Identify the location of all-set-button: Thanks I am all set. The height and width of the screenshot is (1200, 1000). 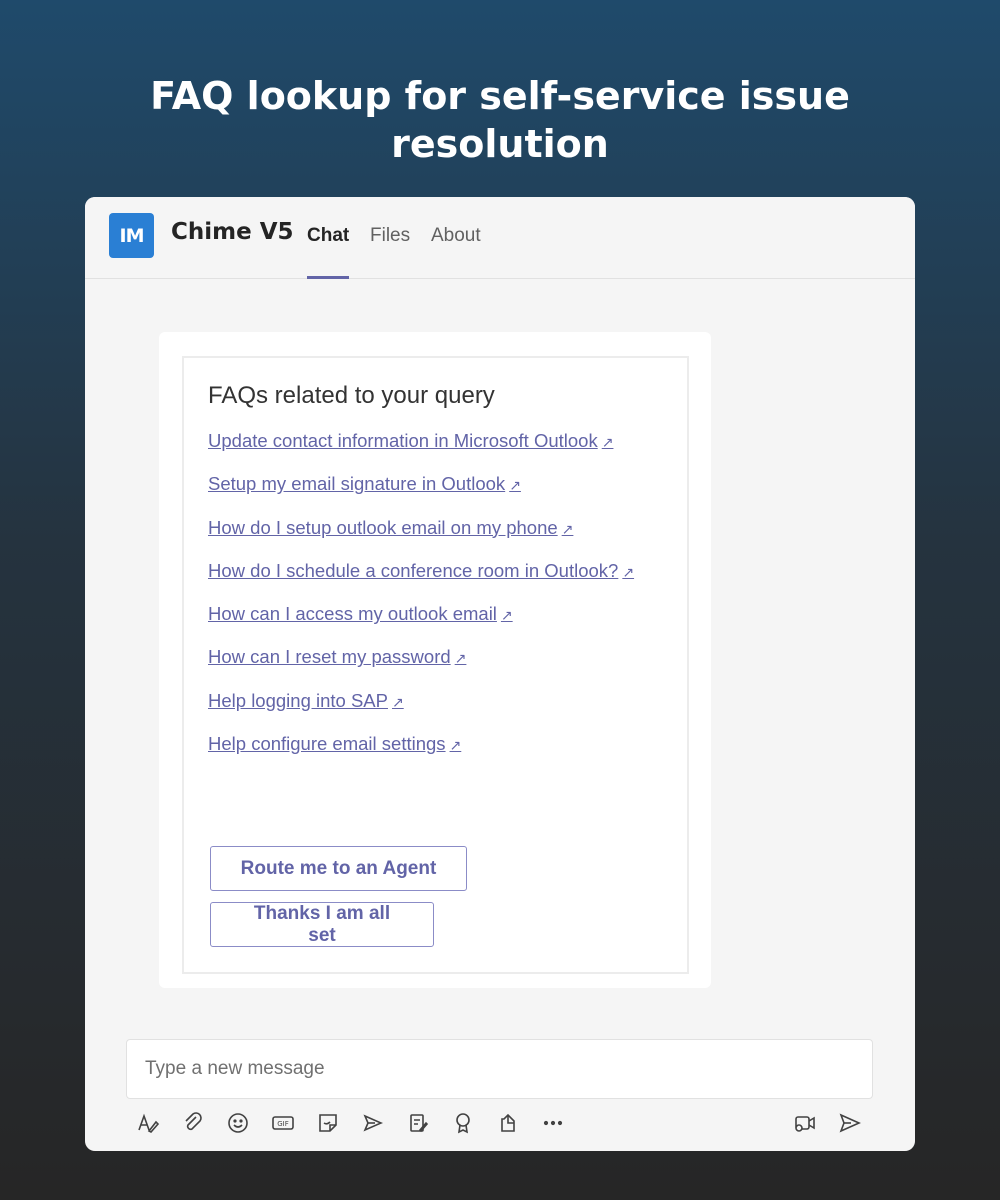
(322, 924).